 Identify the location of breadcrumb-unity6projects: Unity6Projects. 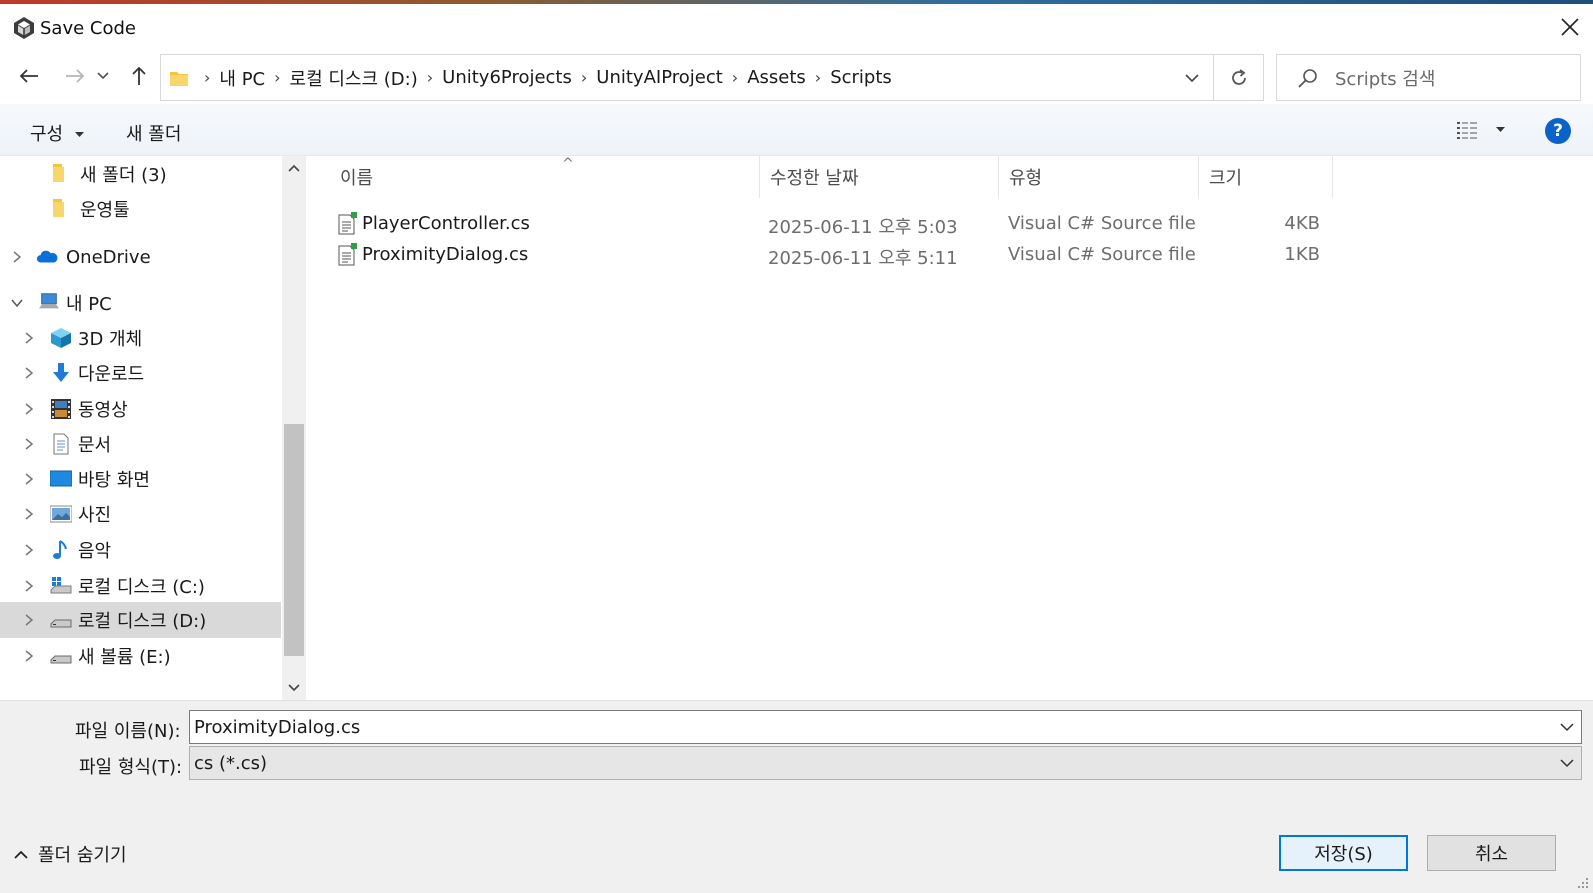
(507, 77).